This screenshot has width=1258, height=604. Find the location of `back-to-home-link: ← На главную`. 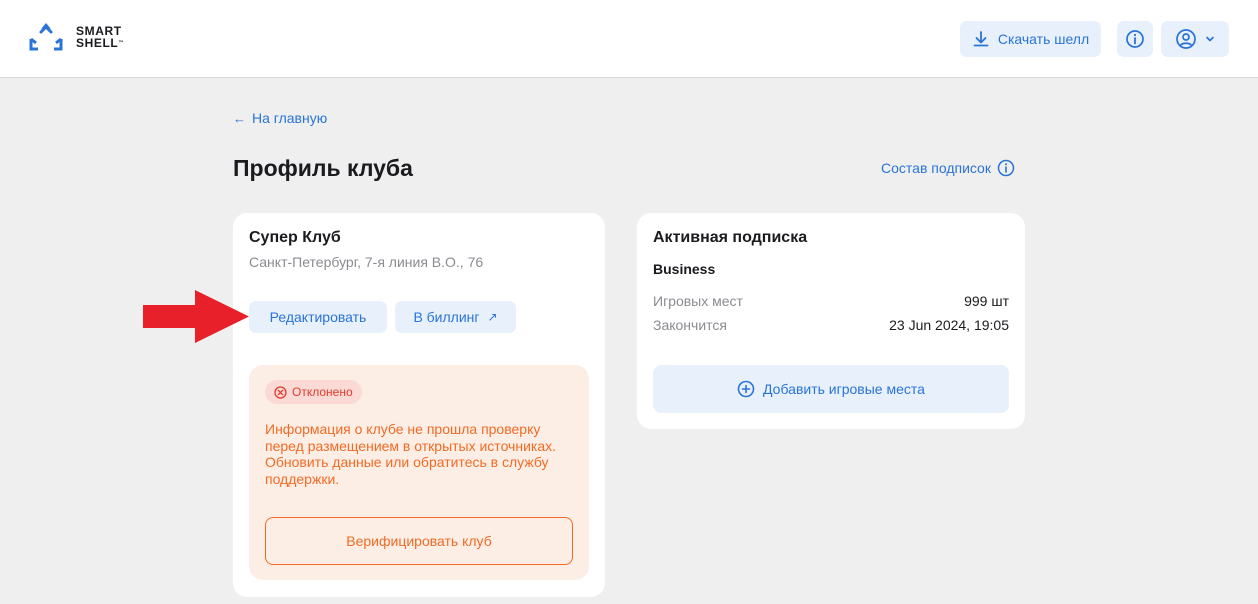

back-to-home-link: ← На главную is located at coordinates (280, 118).